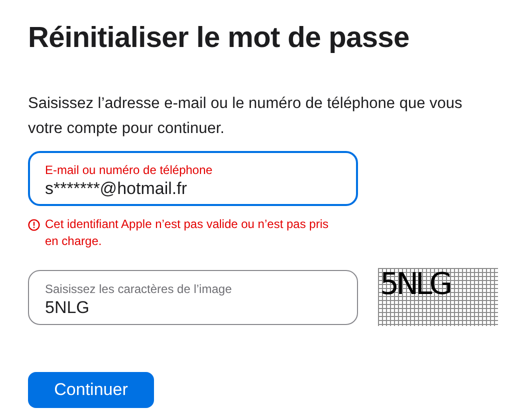 This screenshot has width=524, height=416. What do you see at coordinates (193, 297) in the screenshot?
I see `captcha-field: Saisissez les caractères de l’image 5NLG` at bounding box center [193, 297].